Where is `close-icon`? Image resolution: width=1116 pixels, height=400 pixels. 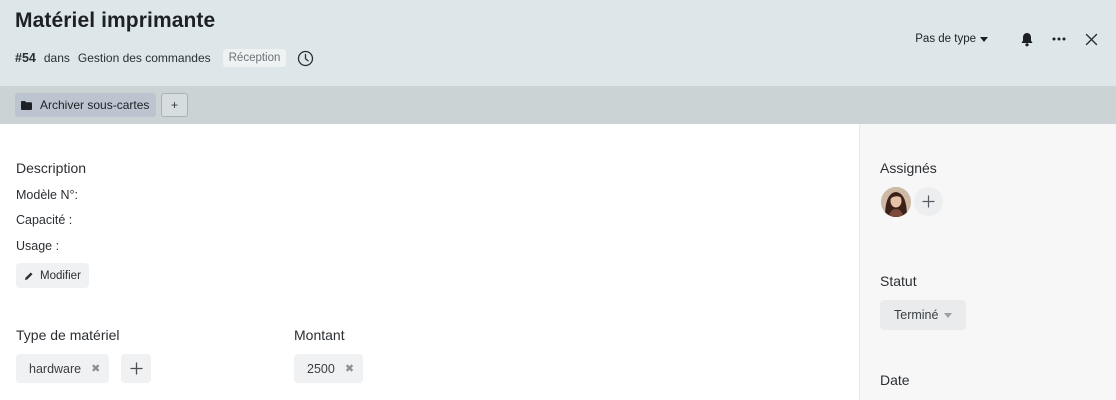 close-icon is located at coordinates (1091, 39).